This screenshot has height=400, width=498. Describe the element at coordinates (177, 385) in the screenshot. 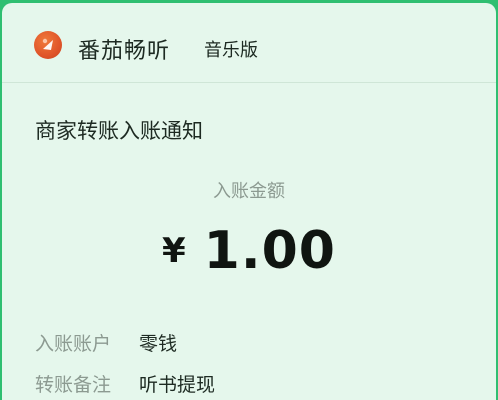

I see `detail-value-remark: 听书提现` at that location.